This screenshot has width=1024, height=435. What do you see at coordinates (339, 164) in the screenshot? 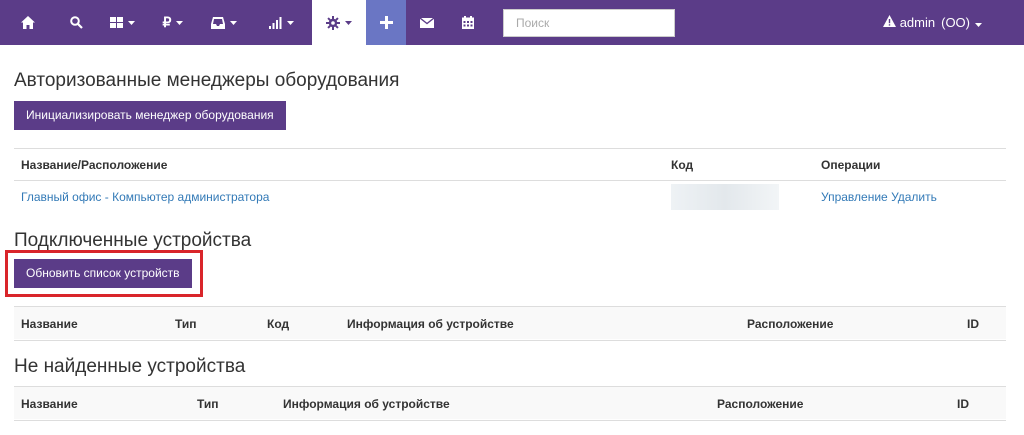
I see `column-header: Название/Расположение` at bounding box center [339, 164].